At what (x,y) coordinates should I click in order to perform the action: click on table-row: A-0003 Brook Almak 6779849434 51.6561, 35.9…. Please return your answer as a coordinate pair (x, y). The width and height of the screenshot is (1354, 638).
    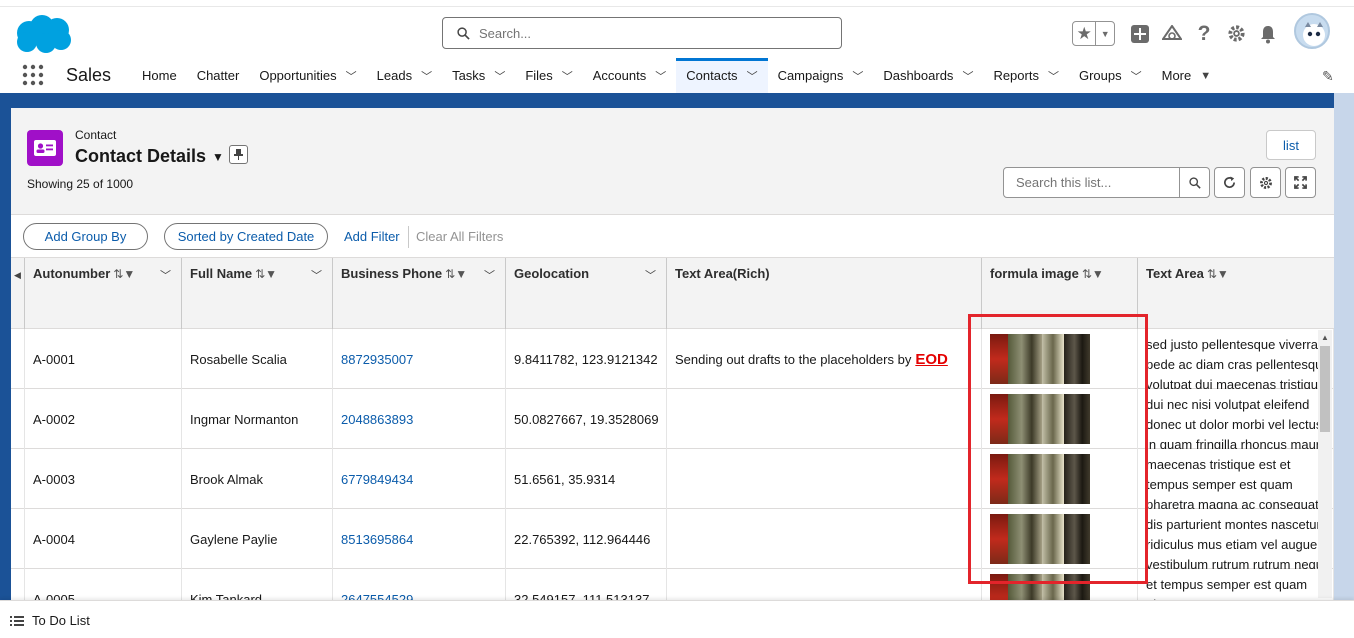
    Looking at the image, I should click on (672, 479).